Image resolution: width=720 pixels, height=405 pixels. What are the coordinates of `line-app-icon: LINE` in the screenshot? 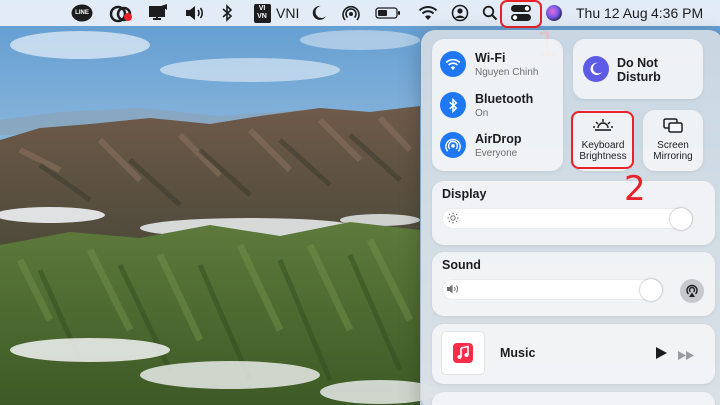 It's located at (82, 13).